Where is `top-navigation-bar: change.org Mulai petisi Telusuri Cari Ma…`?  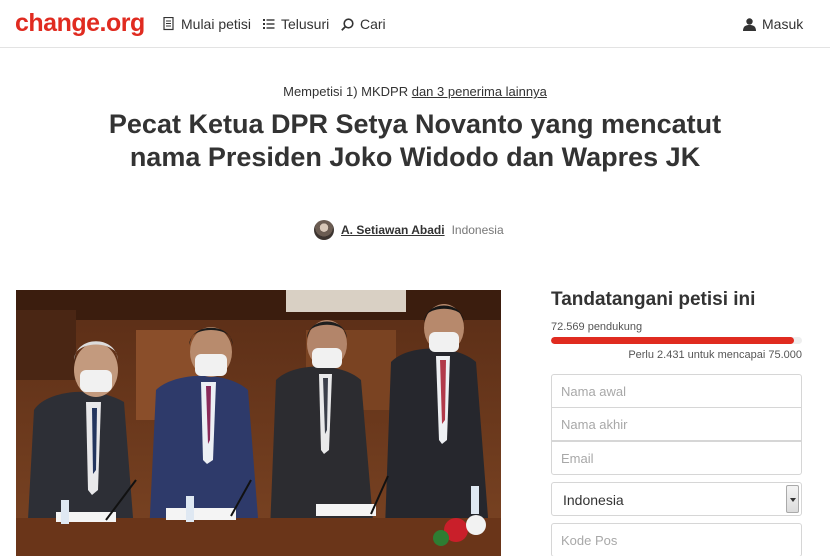
top-navigation-bar: change.org Mulai petisi Telusuri Cari Ma… is located at coordinates (415, 24).